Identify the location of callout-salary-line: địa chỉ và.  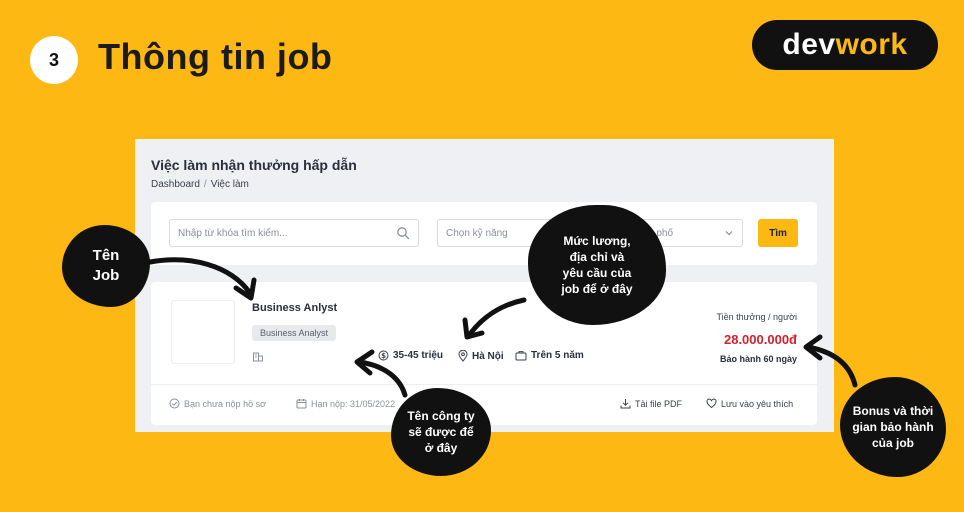
(597, 256).